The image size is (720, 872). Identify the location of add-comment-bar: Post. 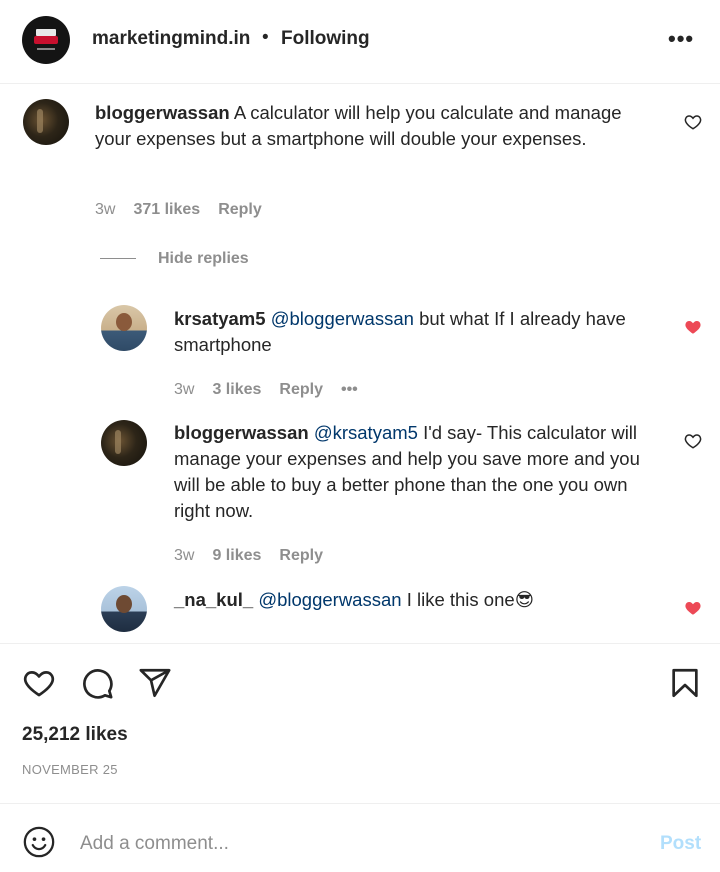
(360, 837).